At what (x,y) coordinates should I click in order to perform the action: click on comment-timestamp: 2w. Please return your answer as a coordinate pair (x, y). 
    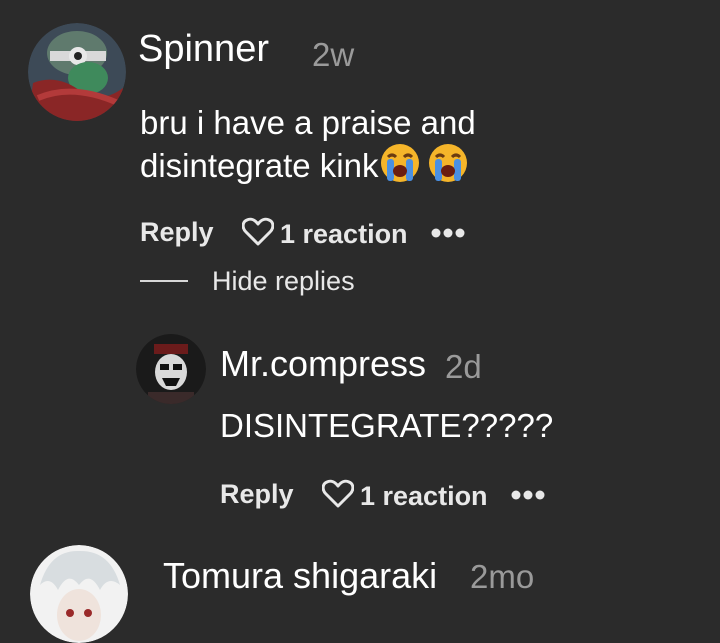
    Looking at the image, I should click on (333, 54).